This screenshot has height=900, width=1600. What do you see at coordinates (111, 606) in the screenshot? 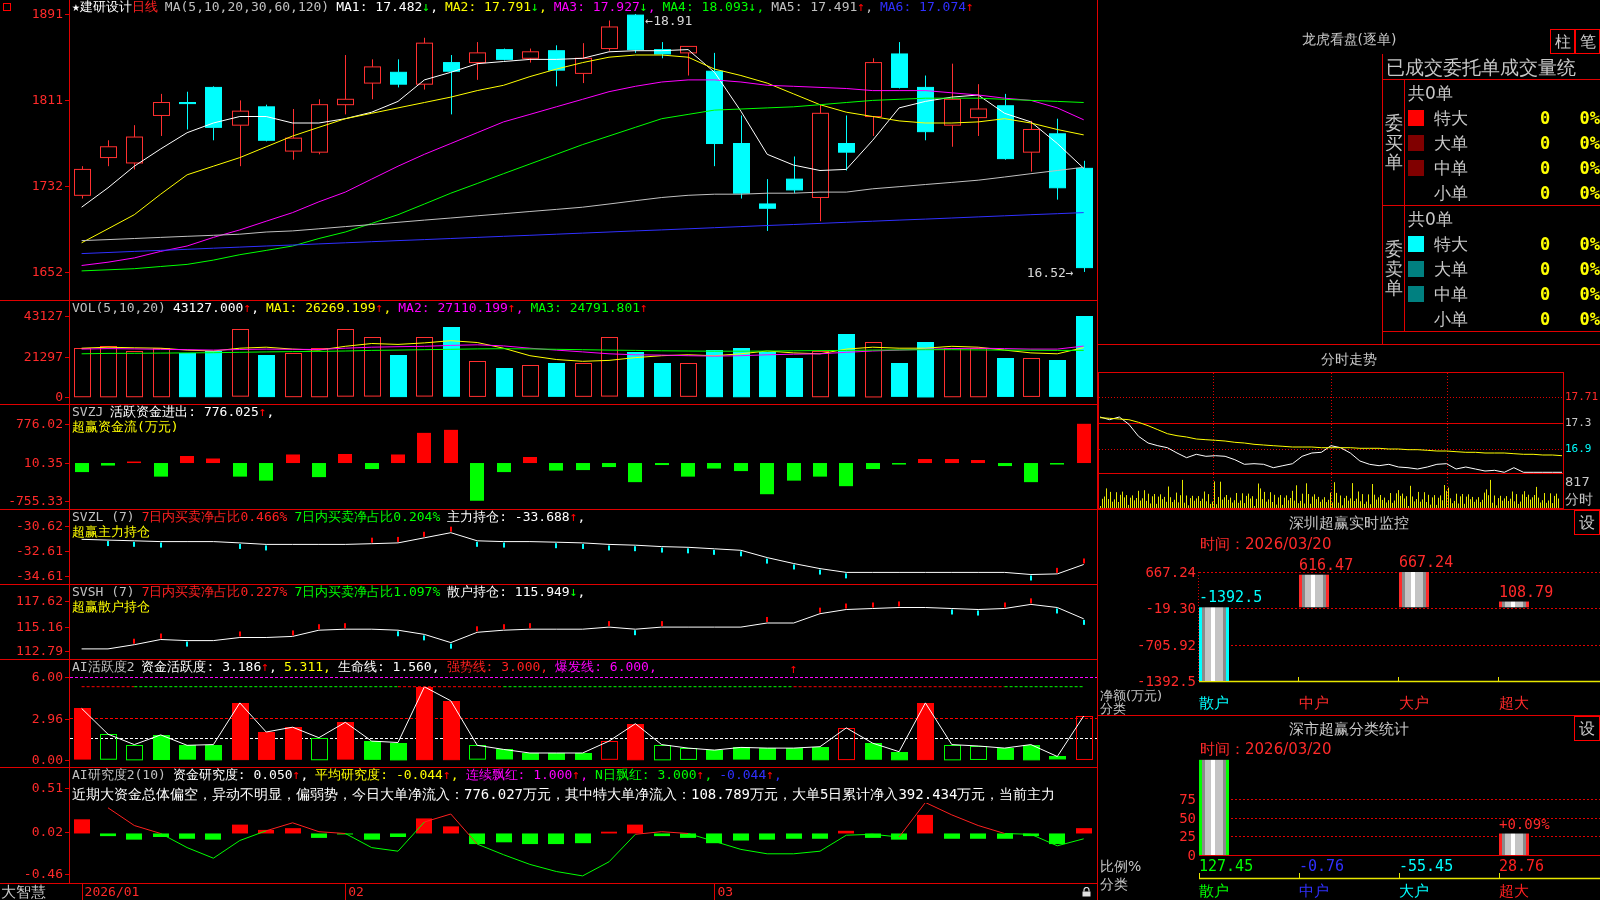
I see `indicator-title: 超赢散户持仓` at bounding box center [111, 606].